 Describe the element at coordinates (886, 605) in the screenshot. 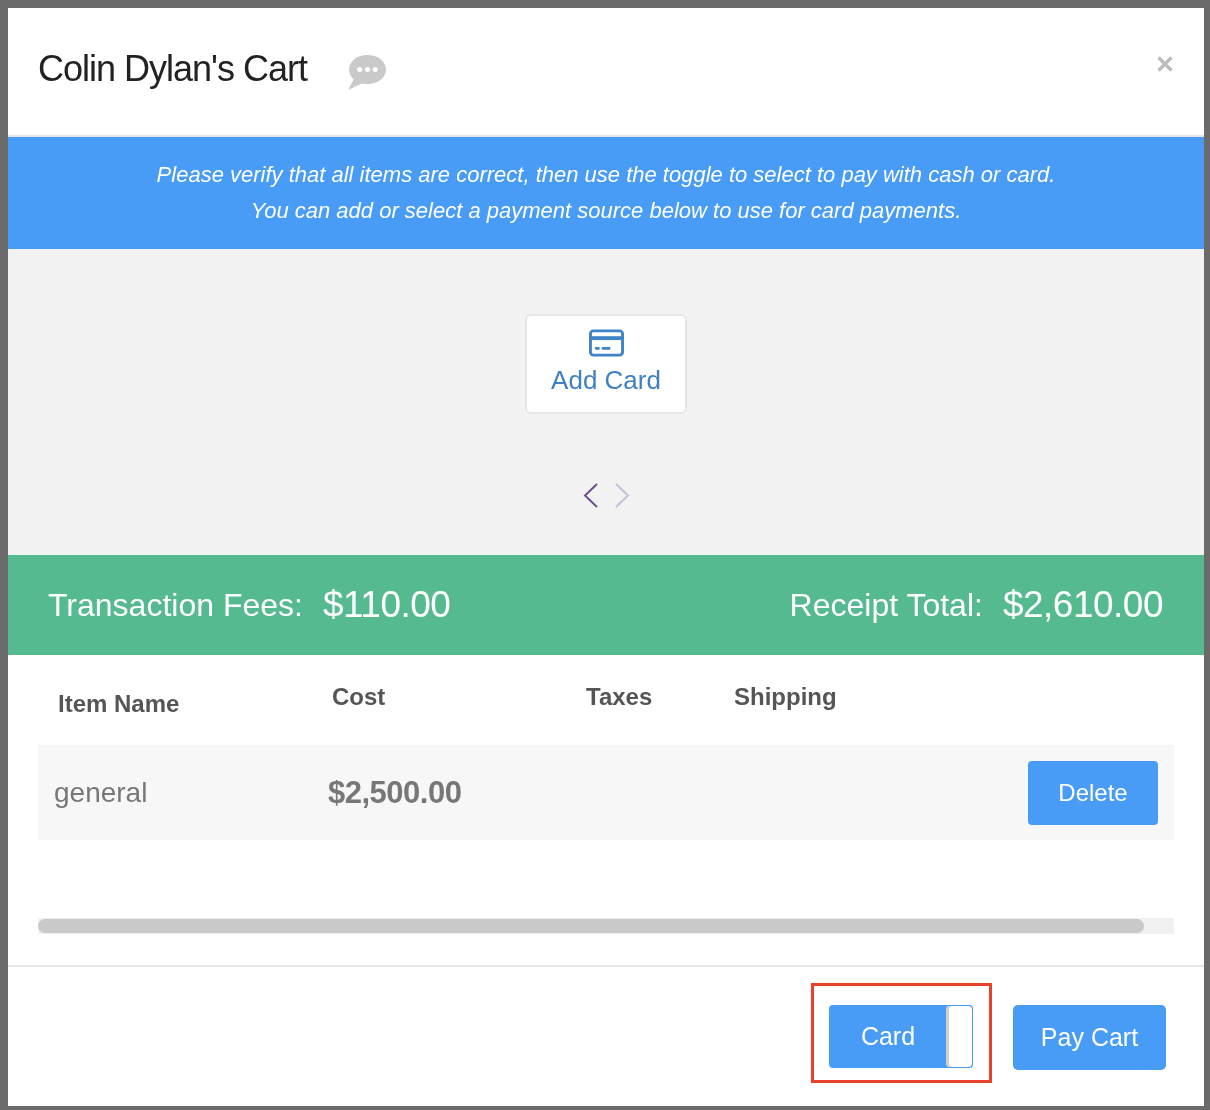

I see `total-label: Receipt Total:` at that location.